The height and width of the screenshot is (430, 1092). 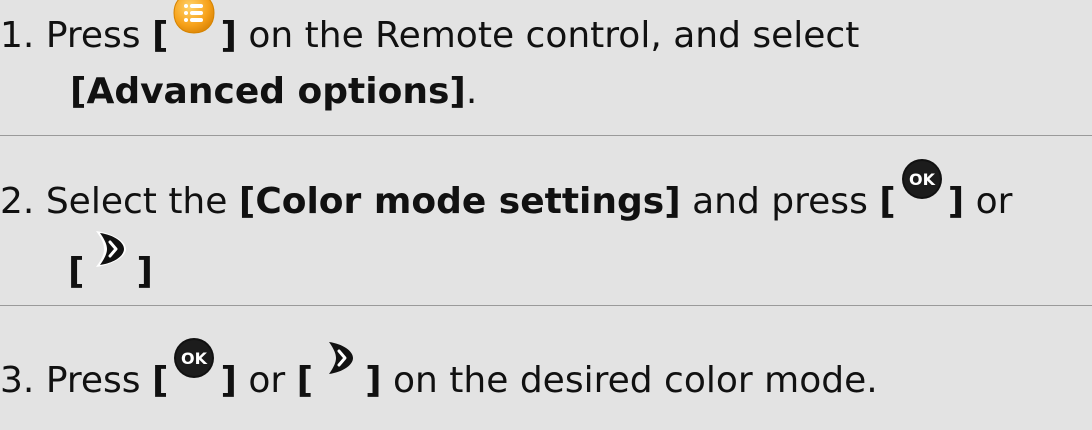 What do you see at coordinates (459, 201) in the screenshot?
I see `menu-item-name: [Color mode settings]` at bounding box center [459, 201].